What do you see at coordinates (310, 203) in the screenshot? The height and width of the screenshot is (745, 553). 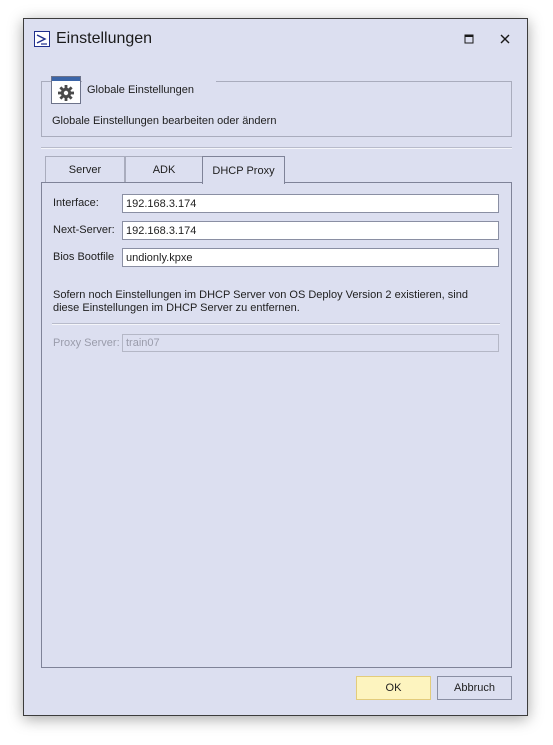 I see `interface-input` at bounding box center [310, 203].